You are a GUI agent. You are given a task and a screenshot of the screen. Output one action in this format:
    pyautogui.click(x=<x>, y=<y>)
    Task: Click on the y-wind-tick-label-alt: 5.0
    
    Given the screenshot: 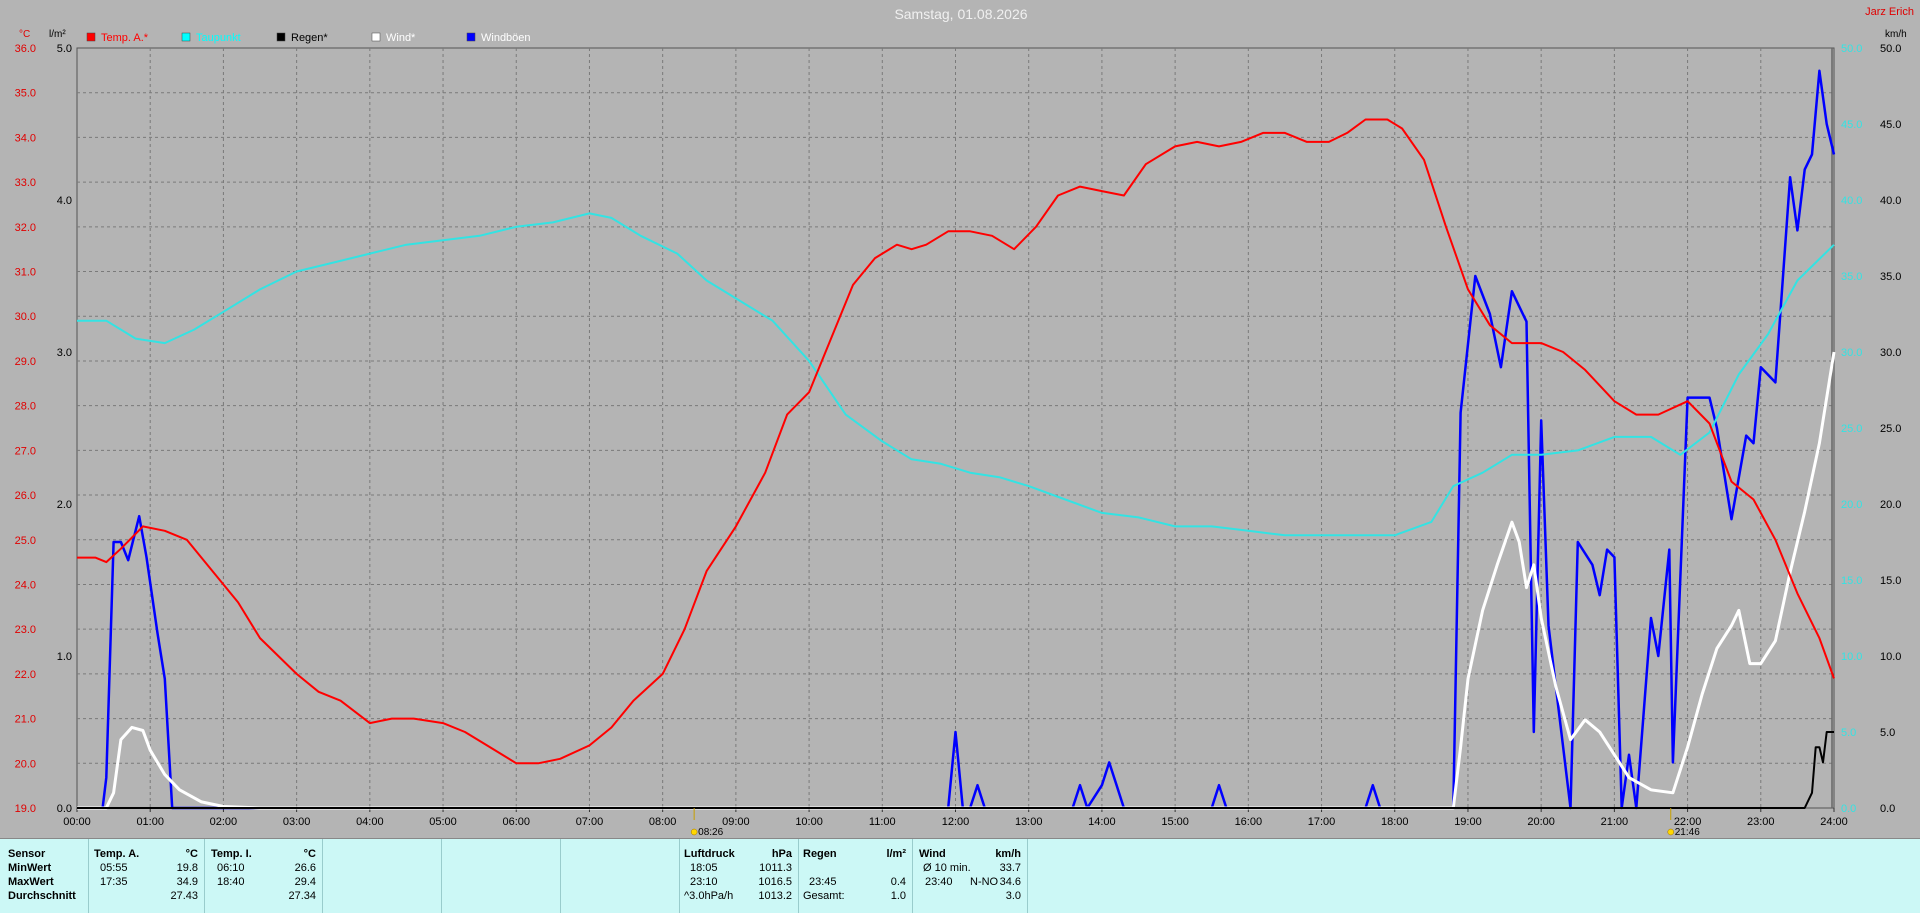 What is the action you would take?
    pyautogui.click(x=1848, y=733)
    